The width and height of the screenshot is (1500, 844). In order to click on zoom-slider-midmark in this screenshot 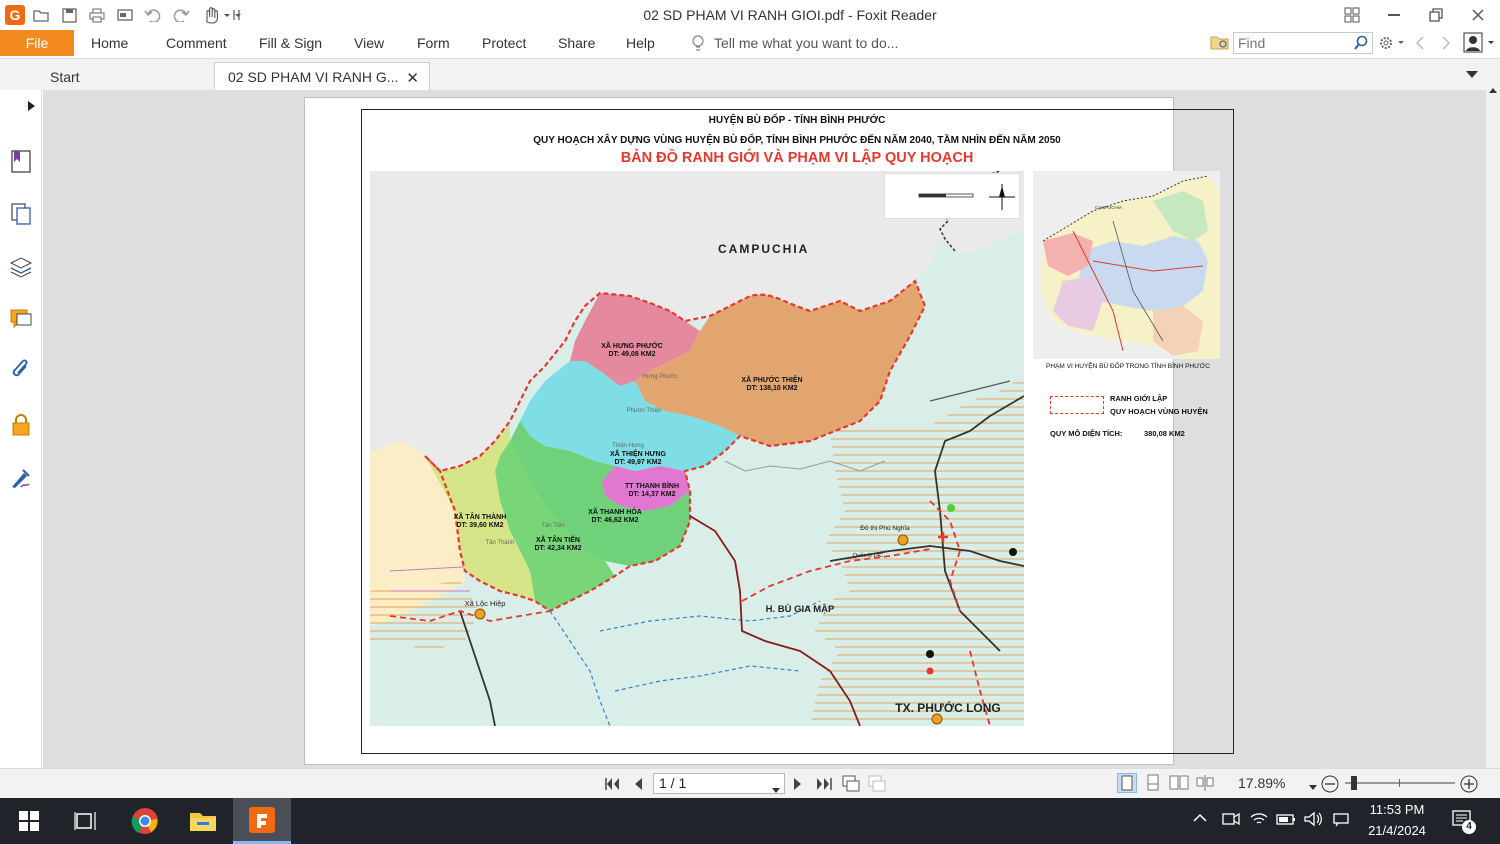, I will do `click(1399, 783)`.